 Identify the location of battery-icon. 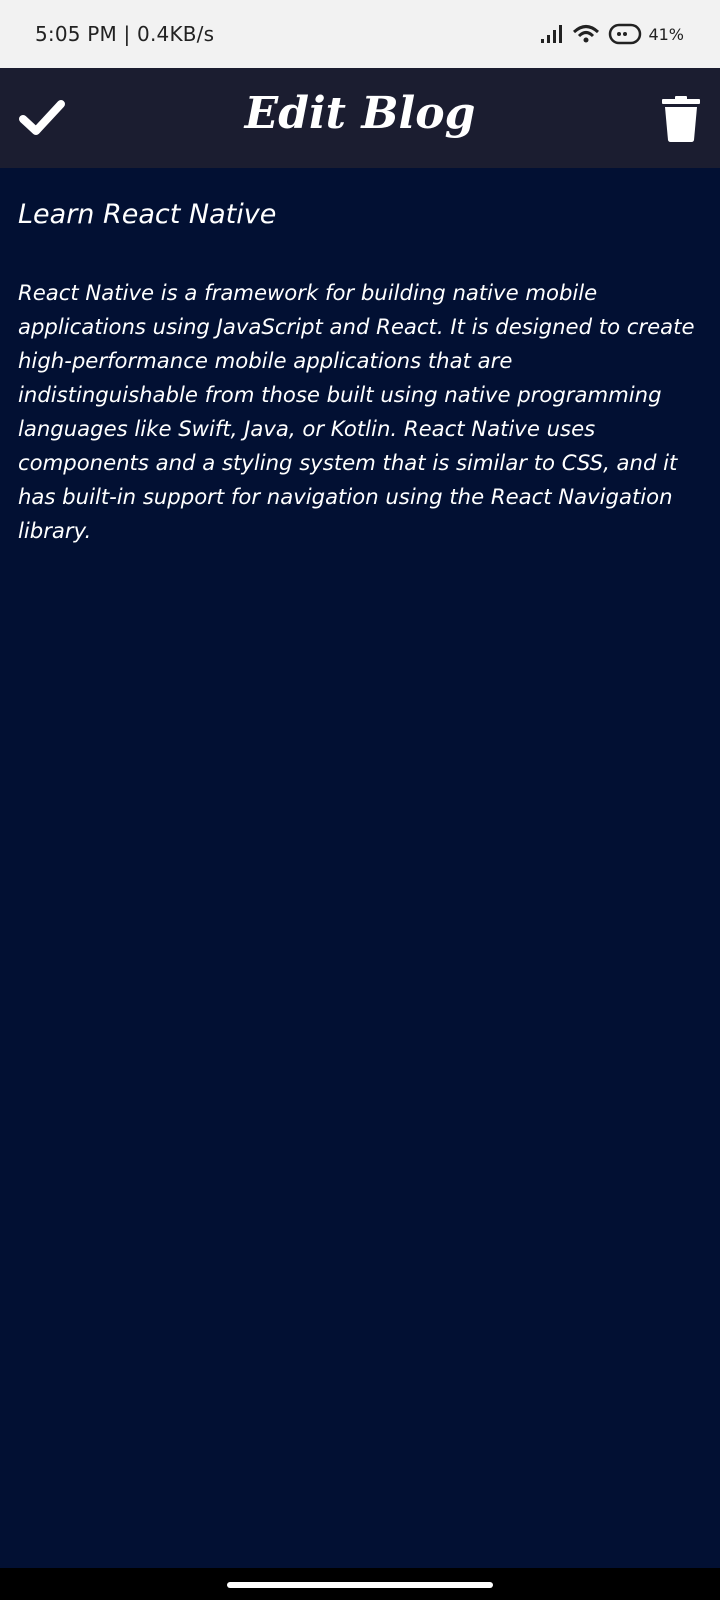
(625, 34).